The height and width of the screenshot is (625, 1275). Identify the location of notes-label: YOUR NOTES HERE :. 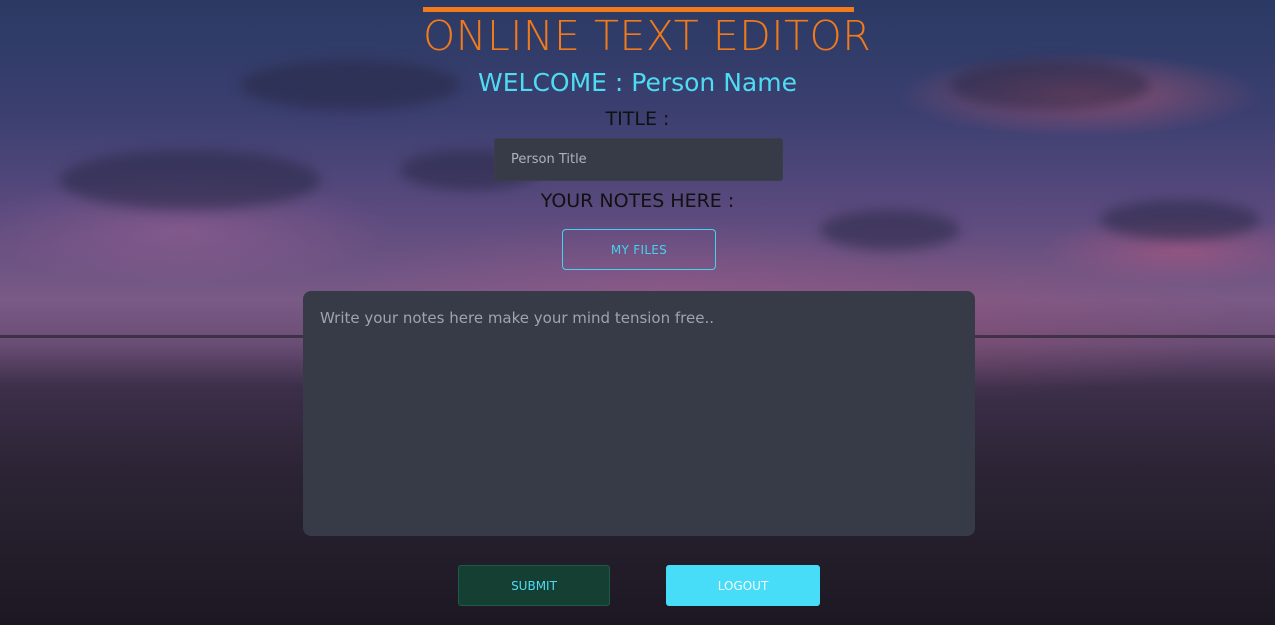
(637, 201).